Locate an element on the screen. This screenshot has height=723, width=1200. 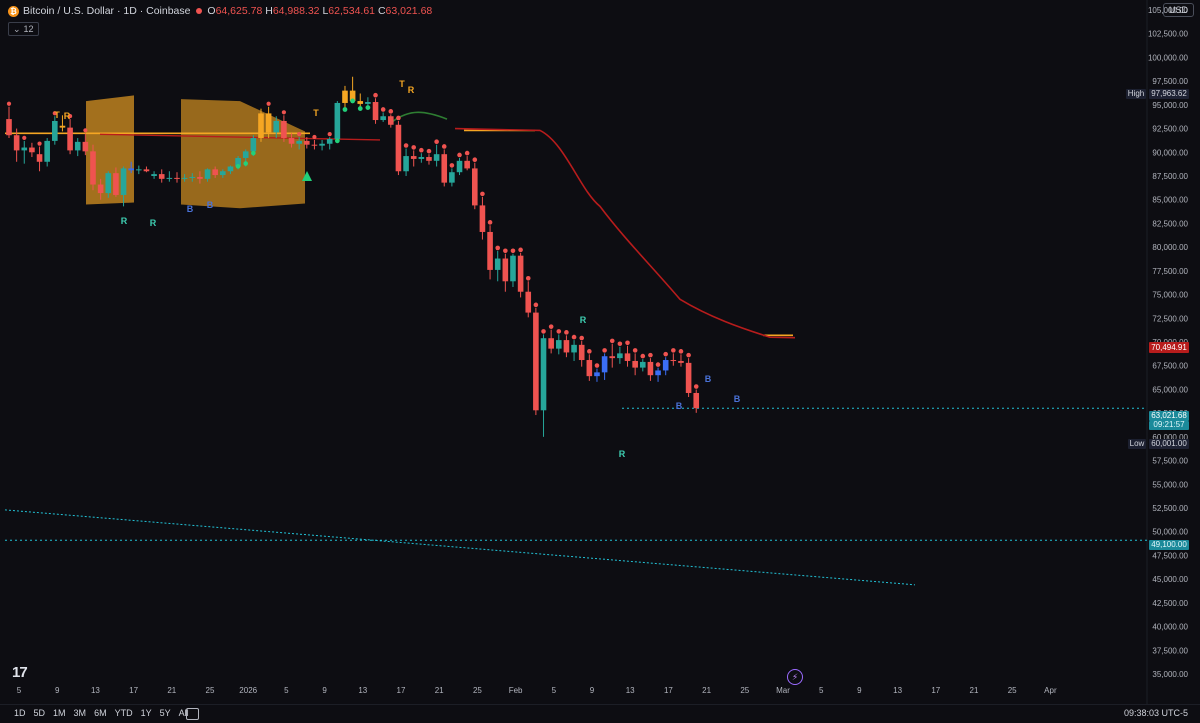
currency-selector: USD is located at coordinates (1178, 10).